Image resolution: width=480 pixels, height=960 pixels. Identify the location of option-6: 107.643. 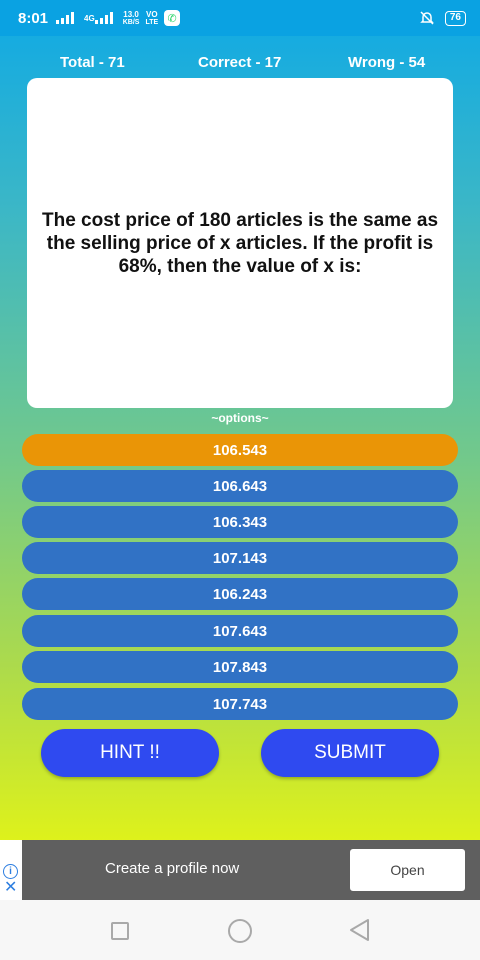
(240, 631).